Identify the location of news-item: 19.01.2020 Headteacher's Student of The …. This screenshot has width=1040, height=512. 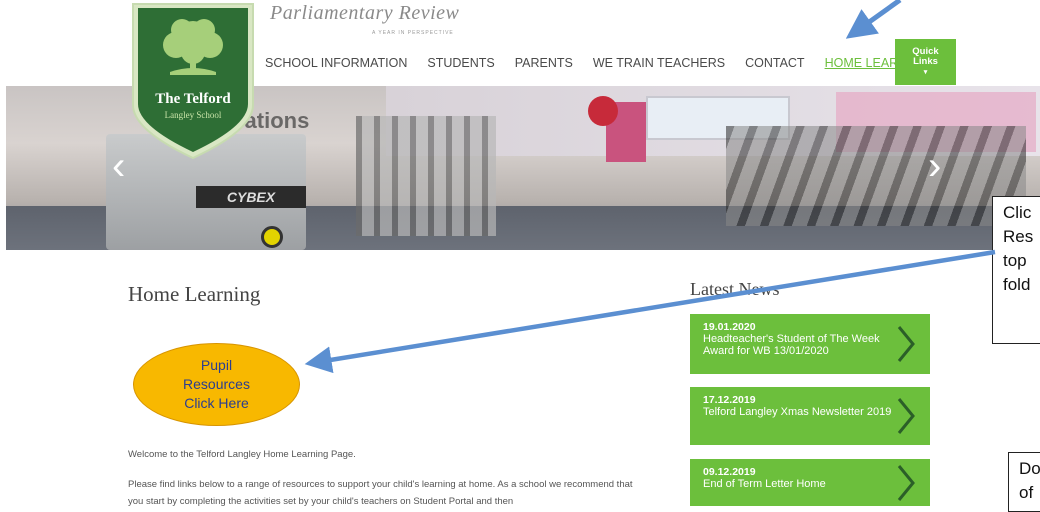
(810, 344).